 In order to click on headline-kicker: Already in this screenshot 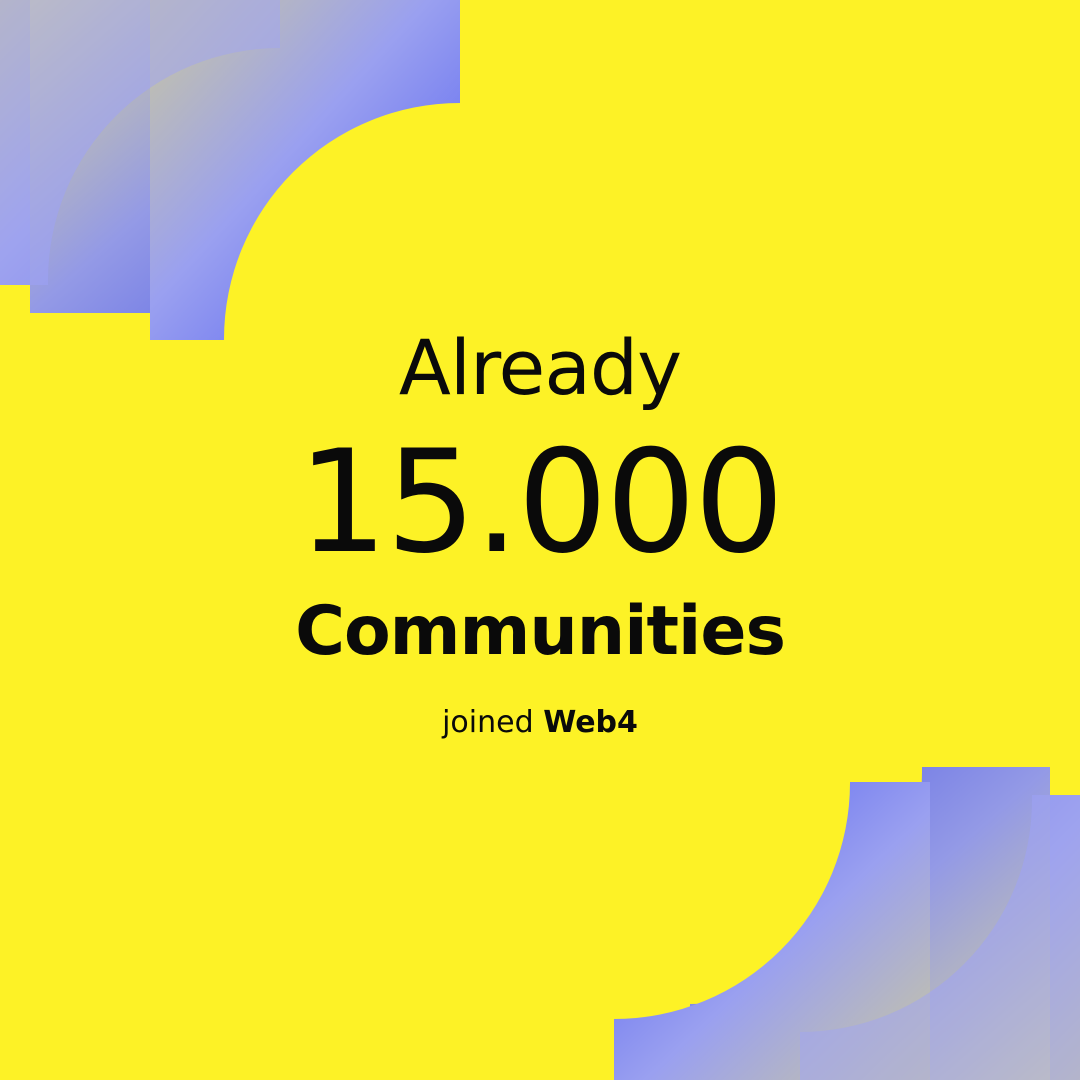, I will do `click(540, 367)`.